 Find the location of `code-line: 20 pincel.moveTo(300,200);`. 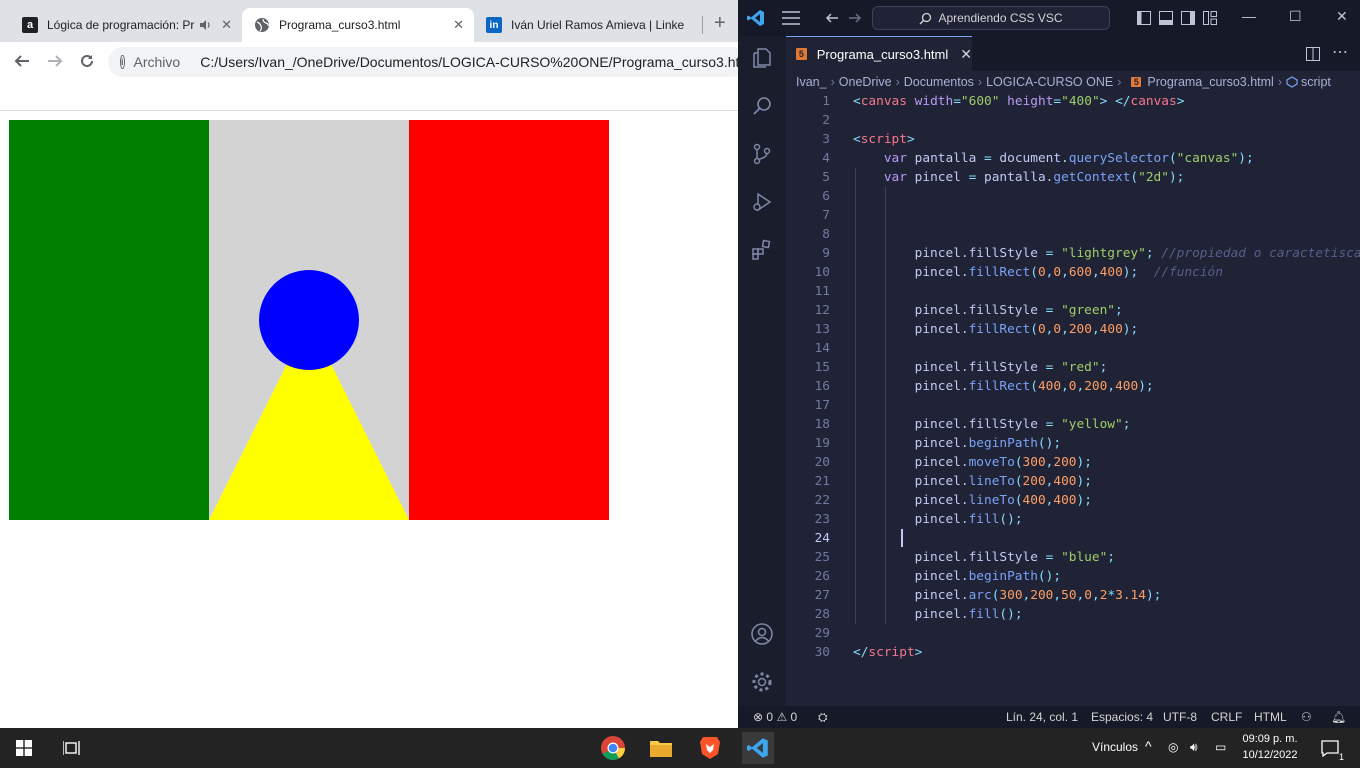

code-line: 20 pincel.moveTo(300,200); is located at coordinates (1073, 462).